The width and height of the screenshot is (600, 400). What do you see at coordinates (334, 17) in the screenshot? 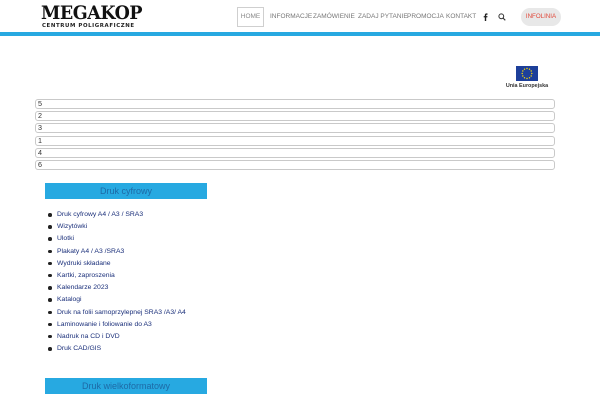
I see `nav-zamowienie: ZAMÓWIENIE` at bounding box center [334, 17].